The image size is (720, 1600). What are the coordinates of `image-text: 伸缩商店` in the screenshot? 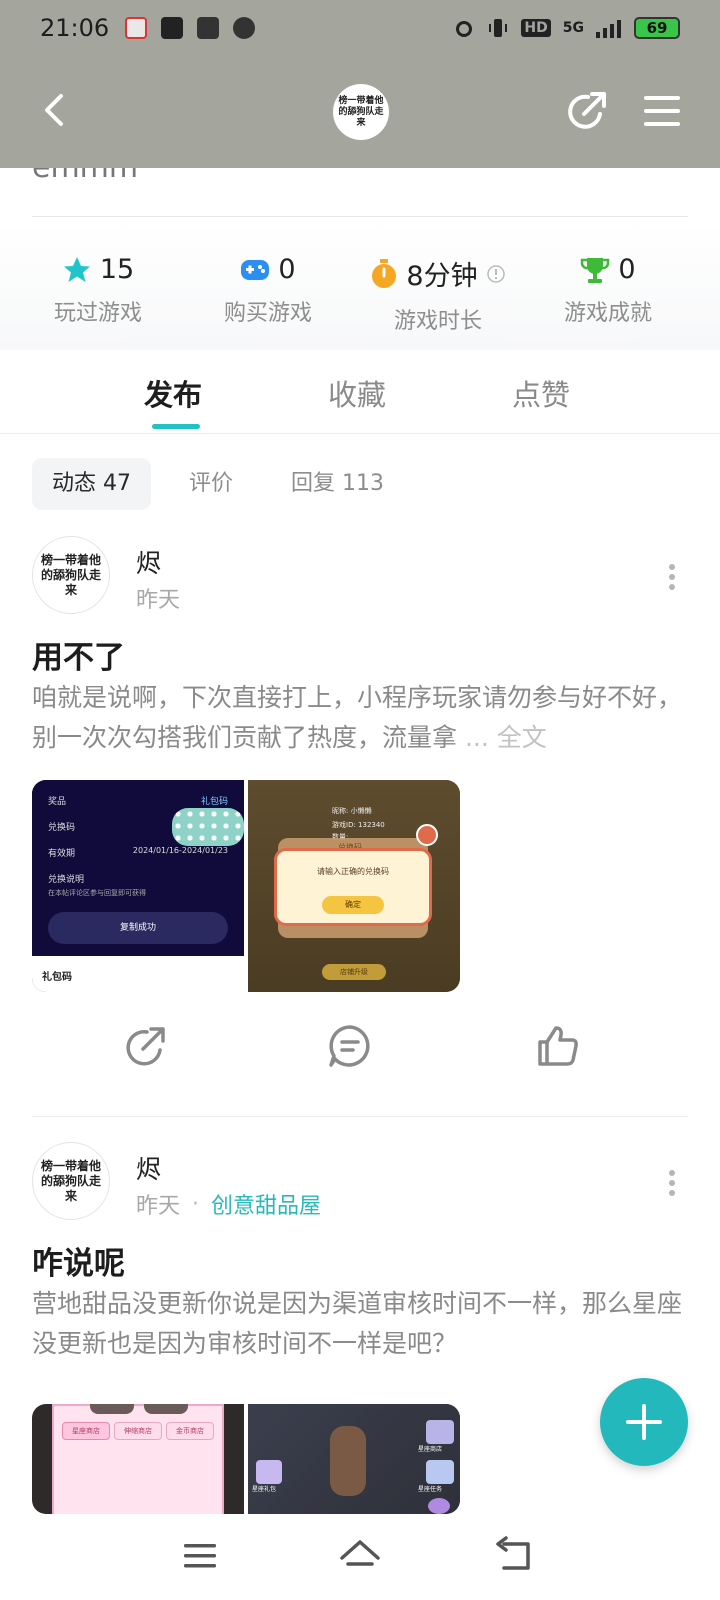 It's located at (138, 1431).